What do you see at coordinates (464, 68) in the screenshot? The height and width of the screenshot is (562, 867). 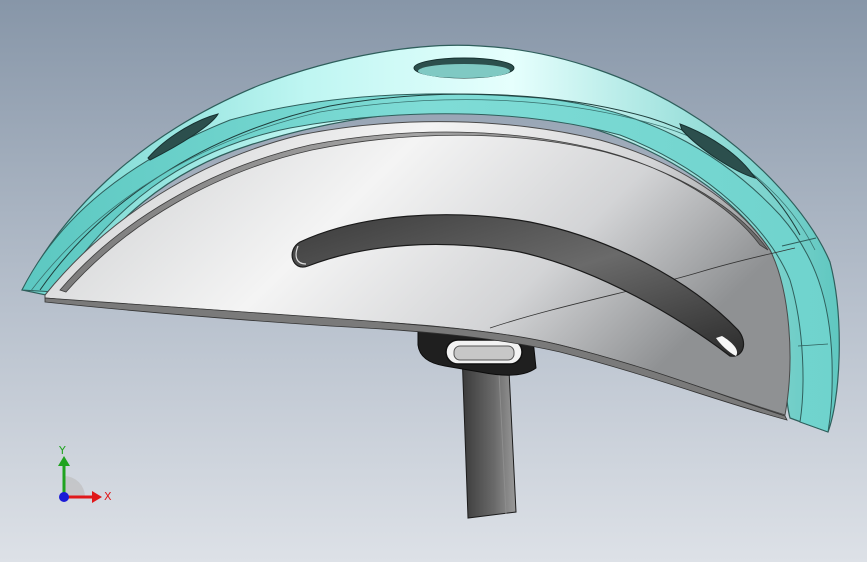 I see `vent-hole-top` at bounding box center [464, 68].